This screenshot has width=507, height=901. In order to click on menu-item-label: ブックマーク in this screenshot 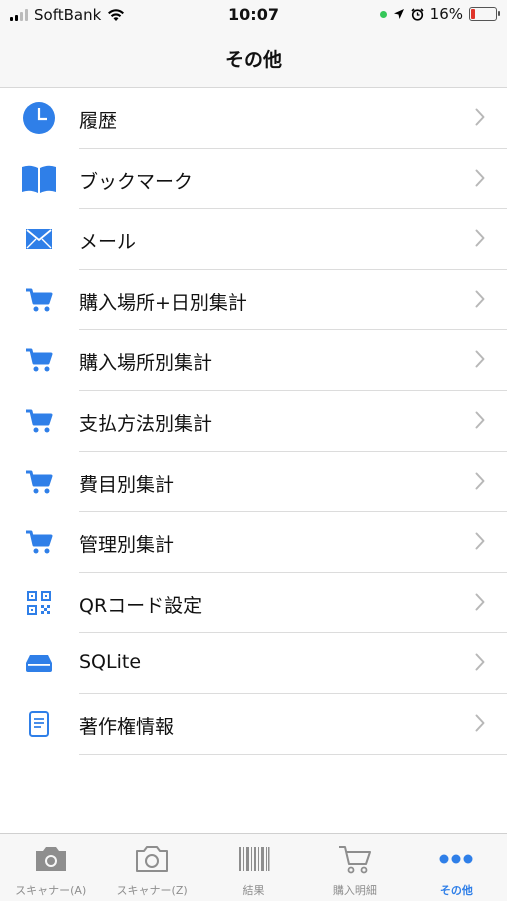, I will do `click(136, 181)`.